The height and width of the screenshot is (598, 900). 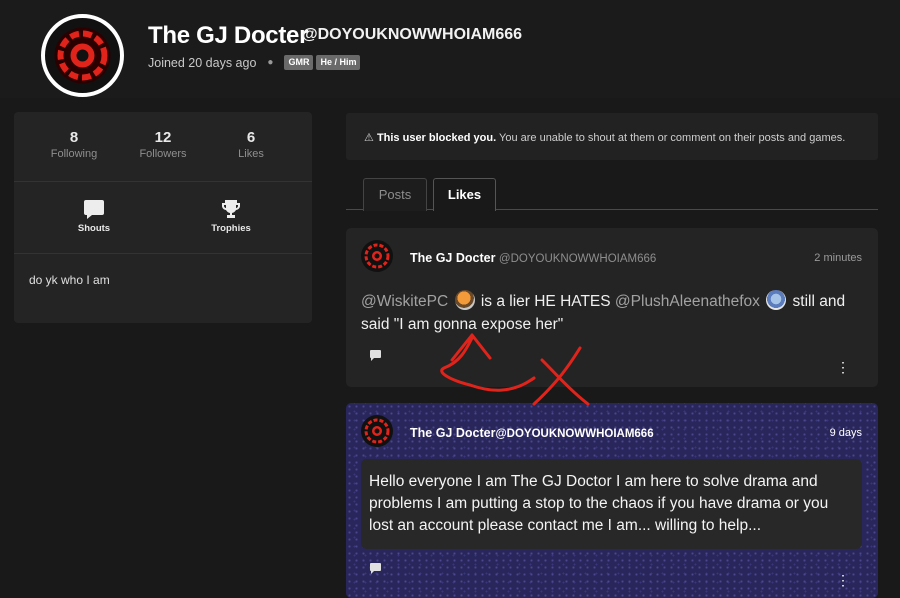 What do you see at coordinates (687, 301) in the screenshot?
I see `mention-link: @PlushAleenathefox` at bounding box center [687, 301].